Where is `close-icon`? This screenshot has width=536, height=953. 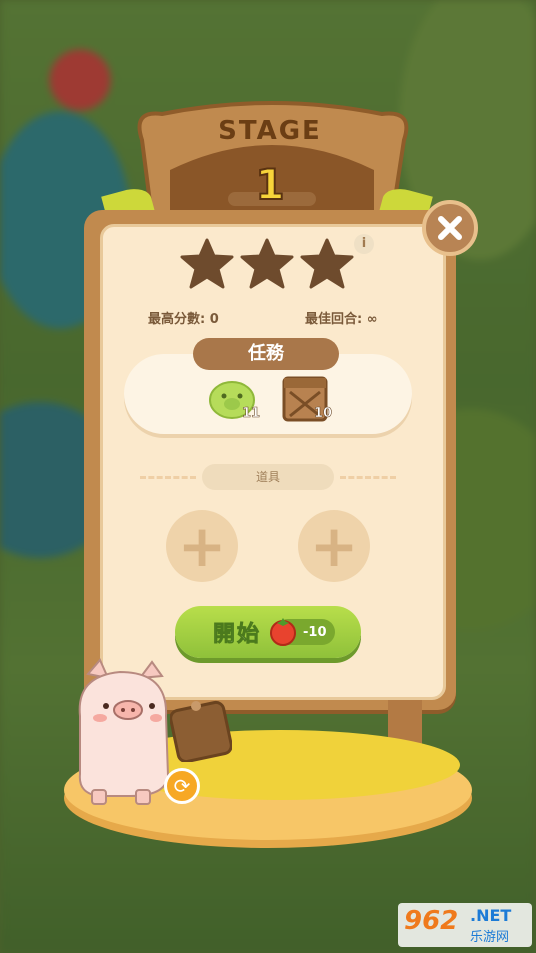
close-icon is located at coordinates (450, 228).